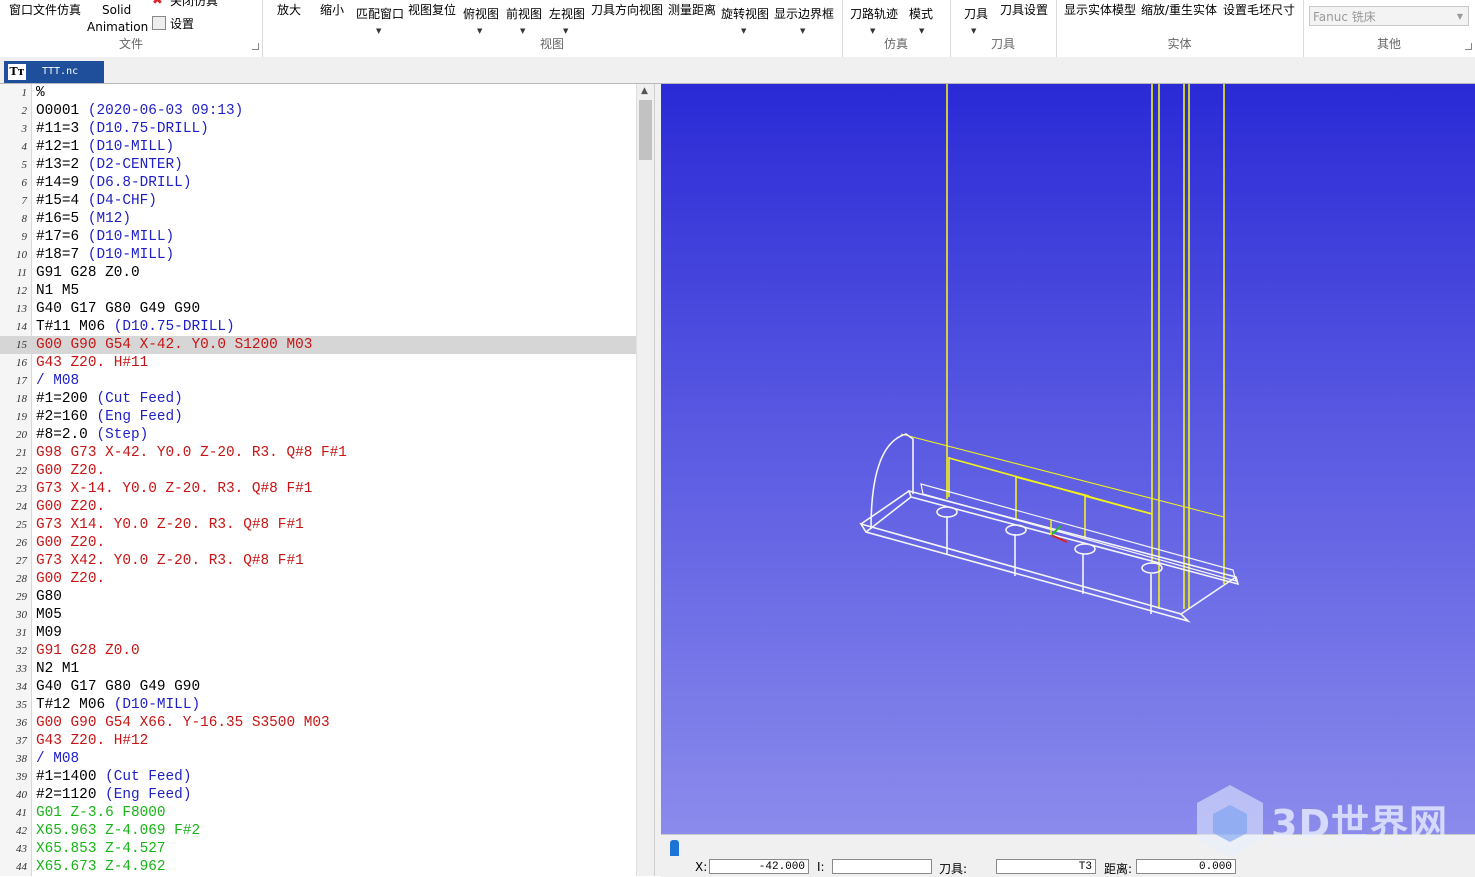  What do you see at coordinates (645, 130) in the screenshot?
I see `scrollbar-thumb` at bounding box center [645, 130].